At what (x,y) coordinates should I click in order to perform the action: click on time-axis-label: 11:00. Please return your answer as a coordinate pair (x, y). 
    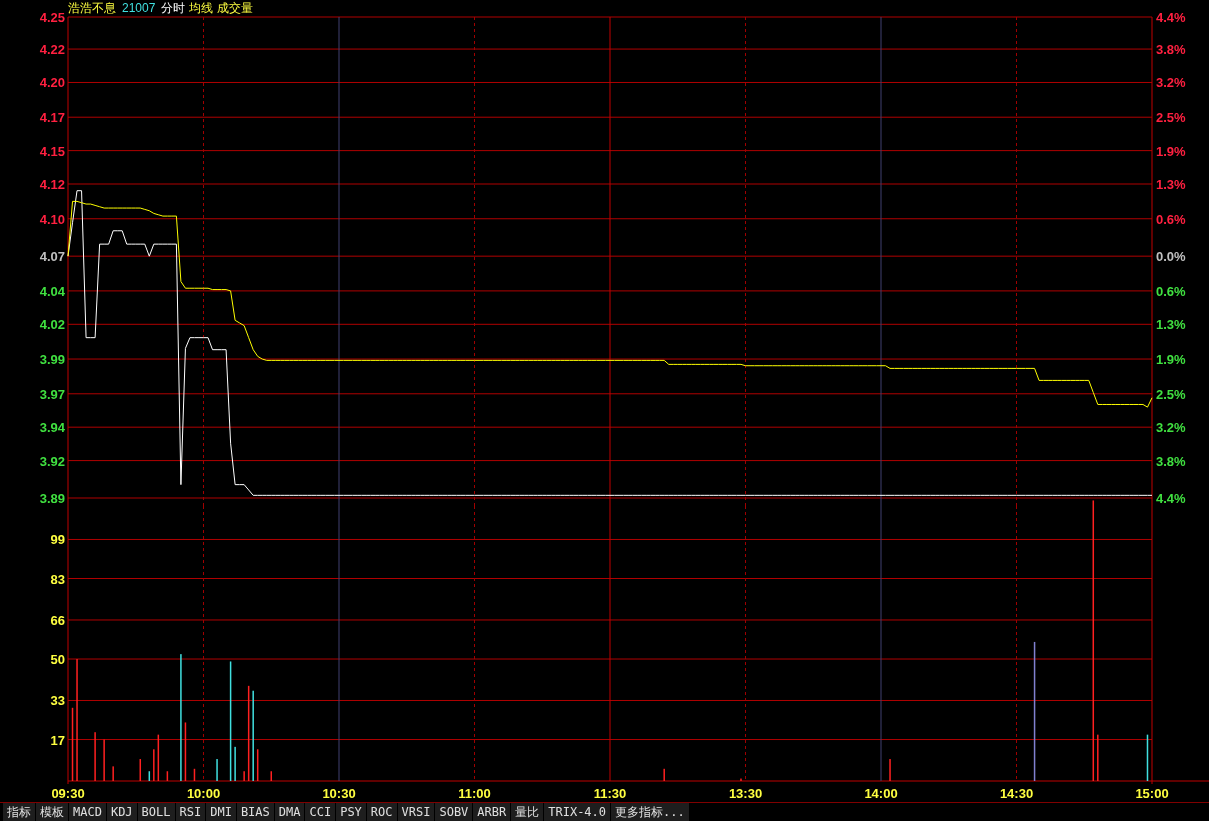
    Looking at the image, I should click on (474, 793).